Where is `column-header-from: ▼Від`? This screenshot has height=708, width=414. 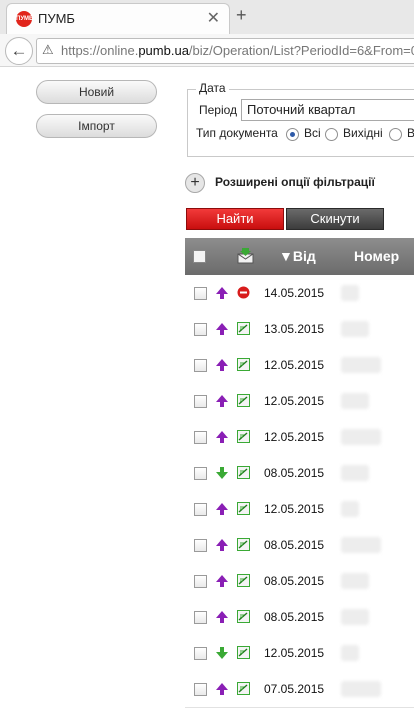 column-header-from: ▼Від is located at coordinates (297, 256).